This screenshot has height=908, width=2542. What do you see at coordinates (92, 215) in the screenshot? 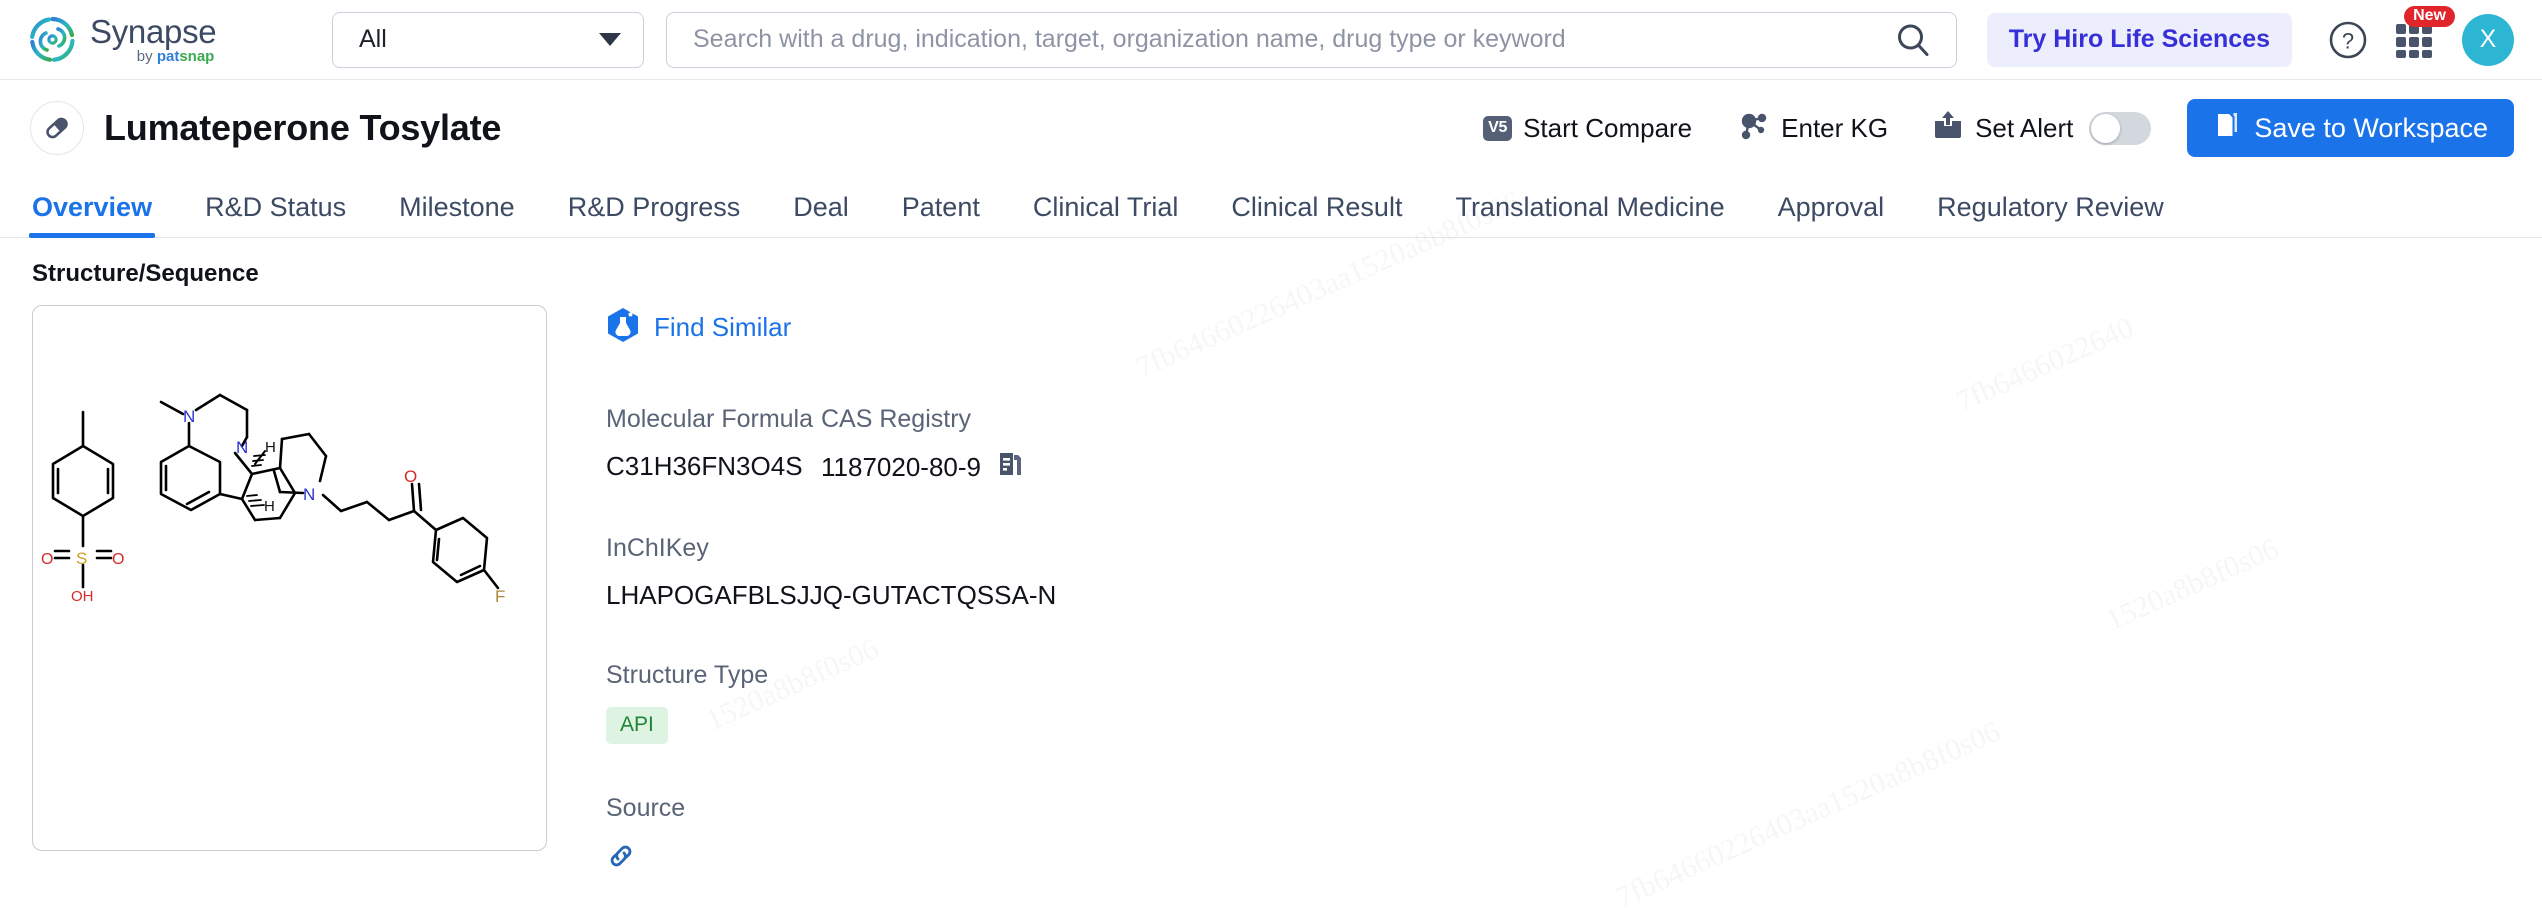
I see `tab-overview: Overview` at bounding box center [92, 215].